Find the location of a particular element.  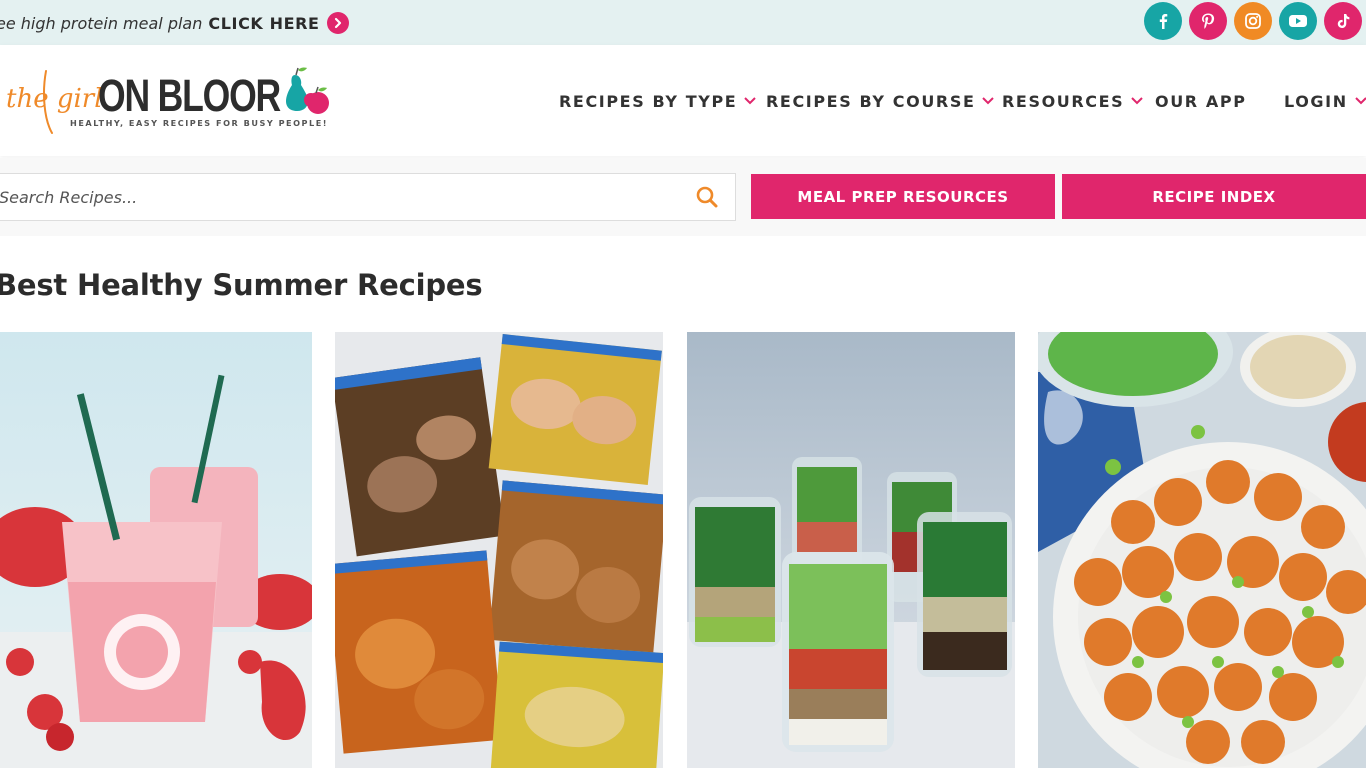

page-title: Best Healthy Summer Recipes is located at coordinates (241, 285).